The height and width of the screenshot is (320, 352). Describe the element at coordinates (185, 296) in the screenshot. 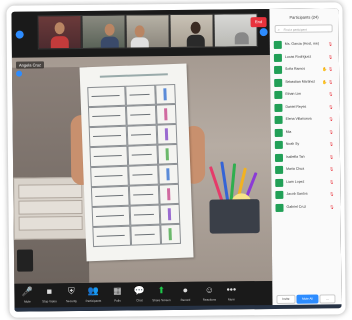

I see `toolbar-record-button: ● Record` at that location.